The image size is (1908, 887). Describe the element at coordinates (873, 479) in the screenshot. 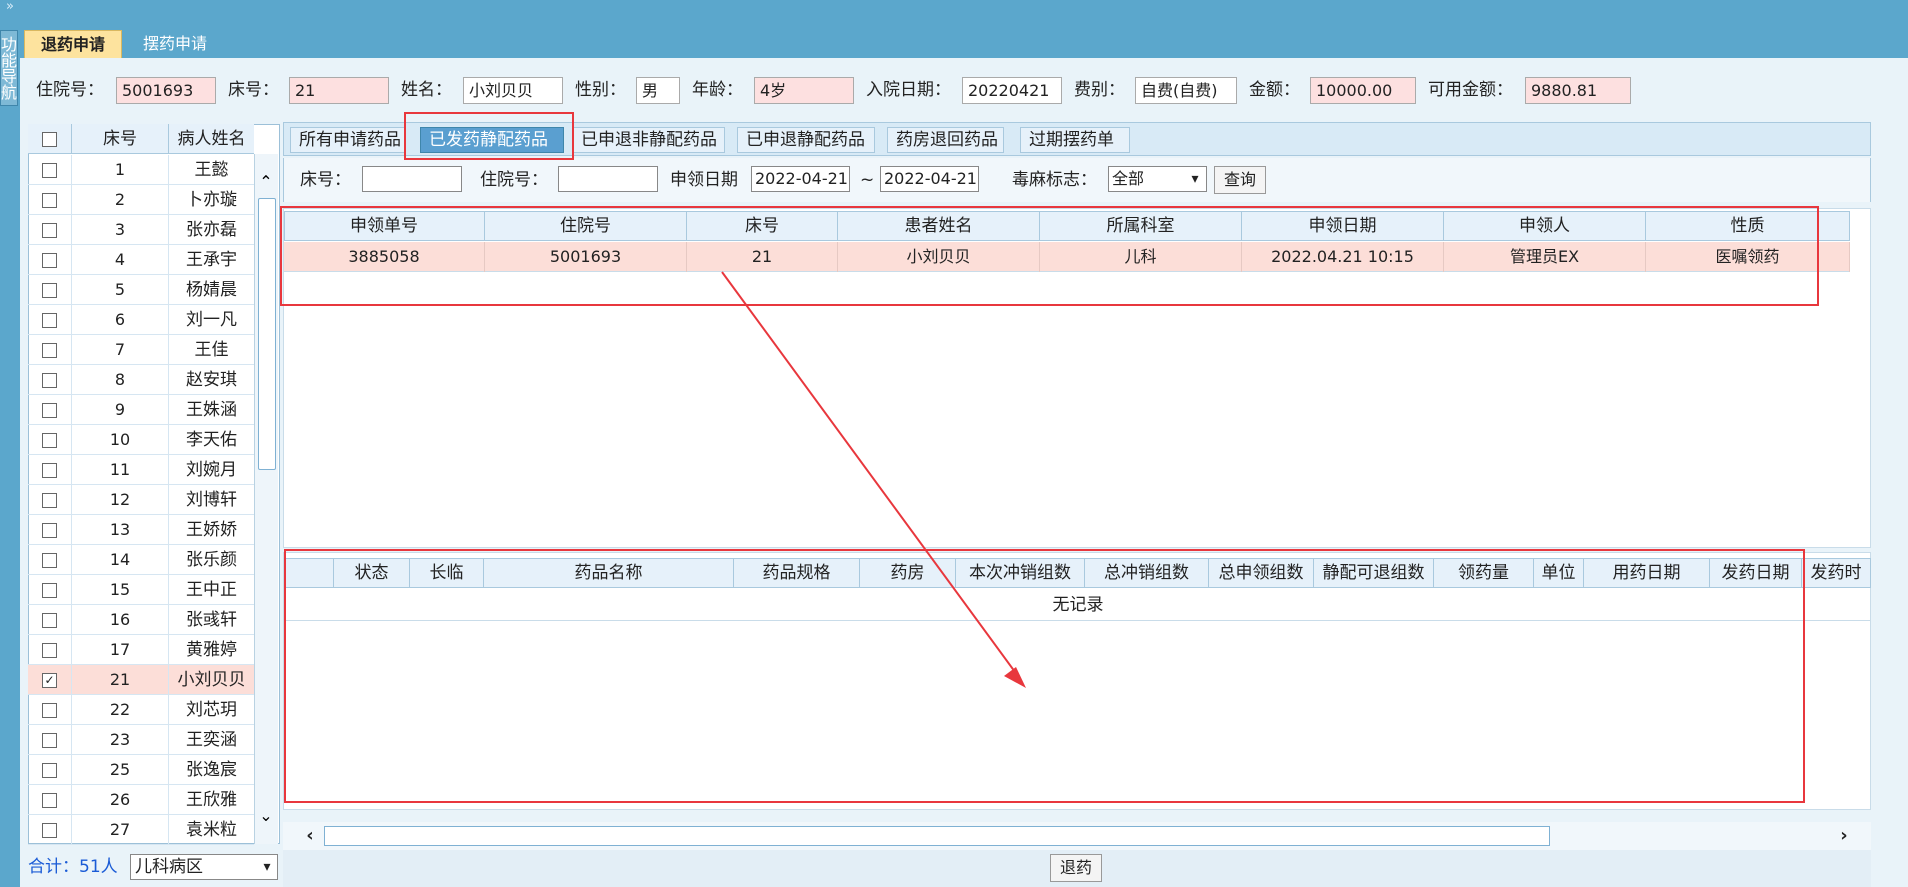

I see `annotation-arrow` at that location.